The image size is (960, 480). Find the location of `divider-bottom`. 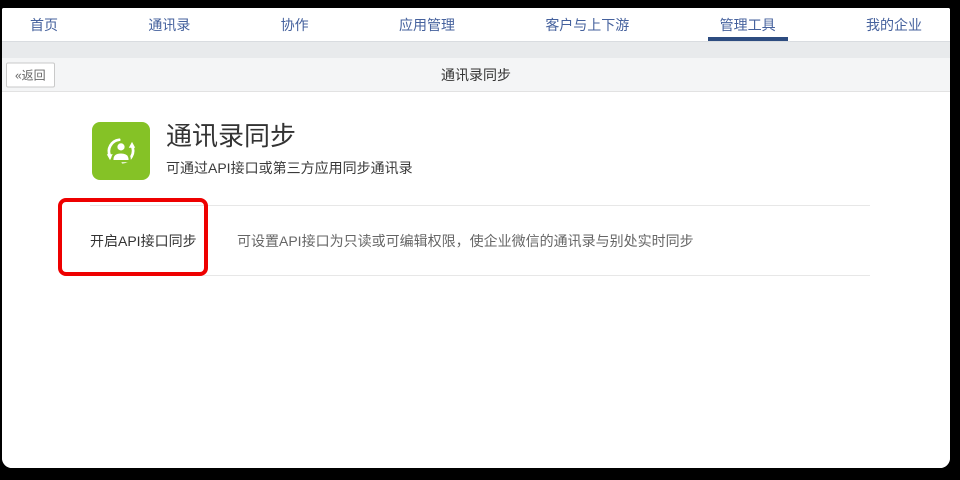

divider-bottom is located at coordinates (480, 275).